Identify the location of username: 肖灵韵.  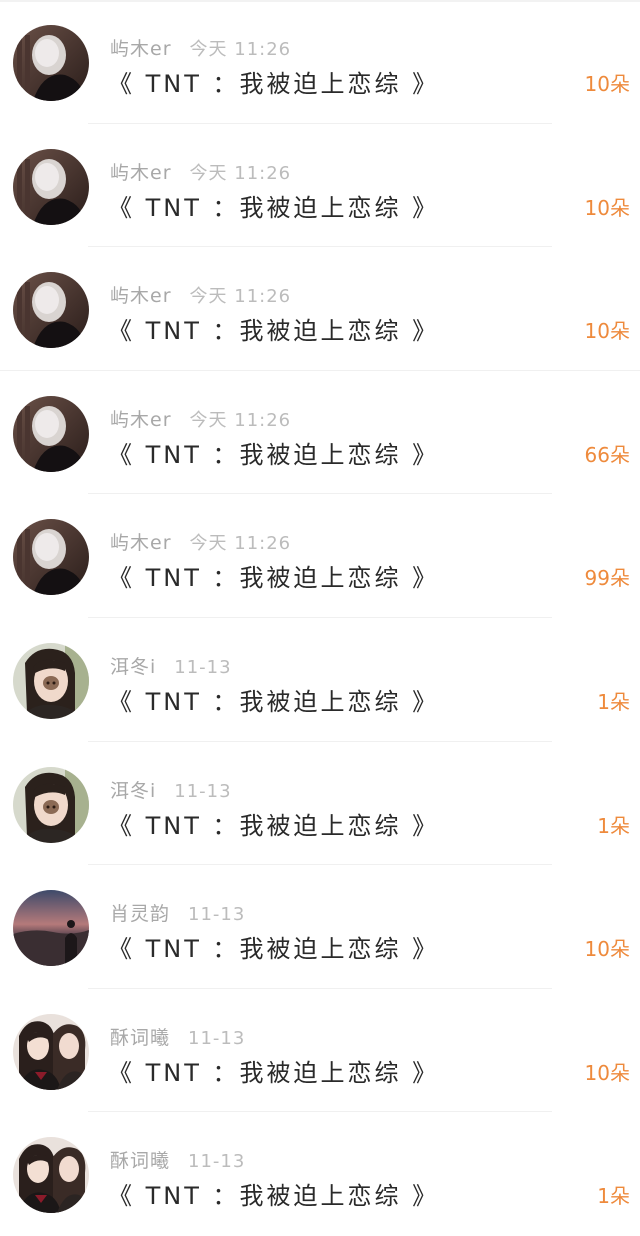
(140, 914).